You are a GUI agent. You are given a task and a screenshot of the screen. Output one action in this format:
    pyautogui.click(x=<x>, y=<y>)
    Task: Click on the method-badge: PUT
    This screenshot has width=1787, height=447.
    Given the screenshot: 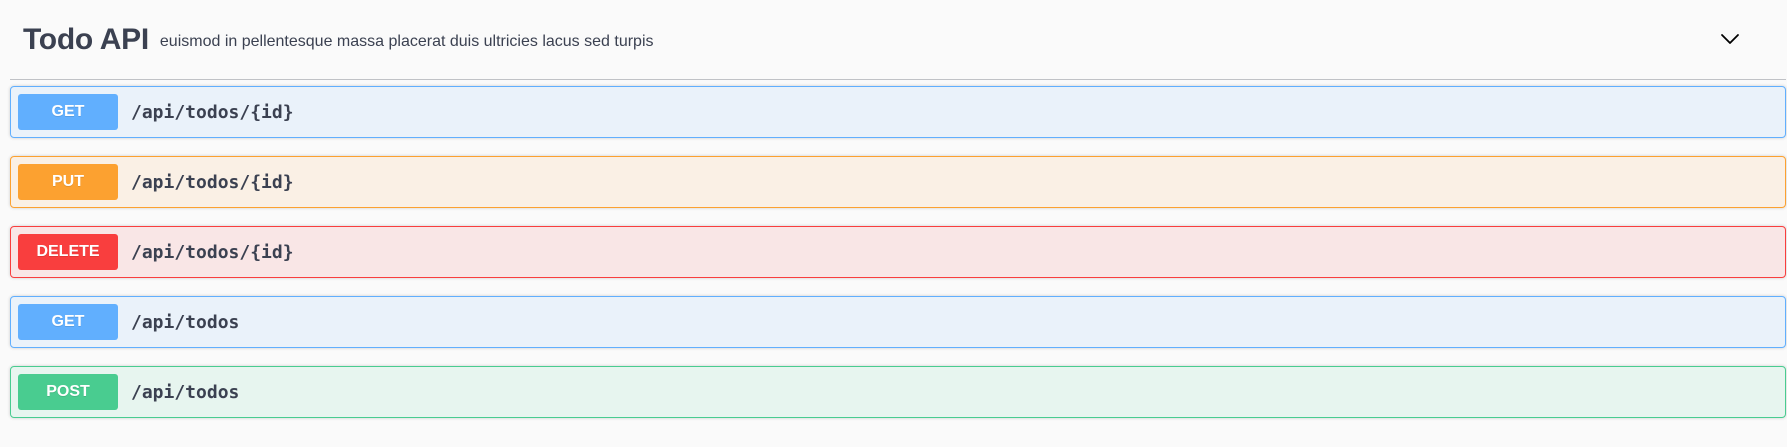 What is the action you would take?
    pyautogui.click(x=68, y=182)
    